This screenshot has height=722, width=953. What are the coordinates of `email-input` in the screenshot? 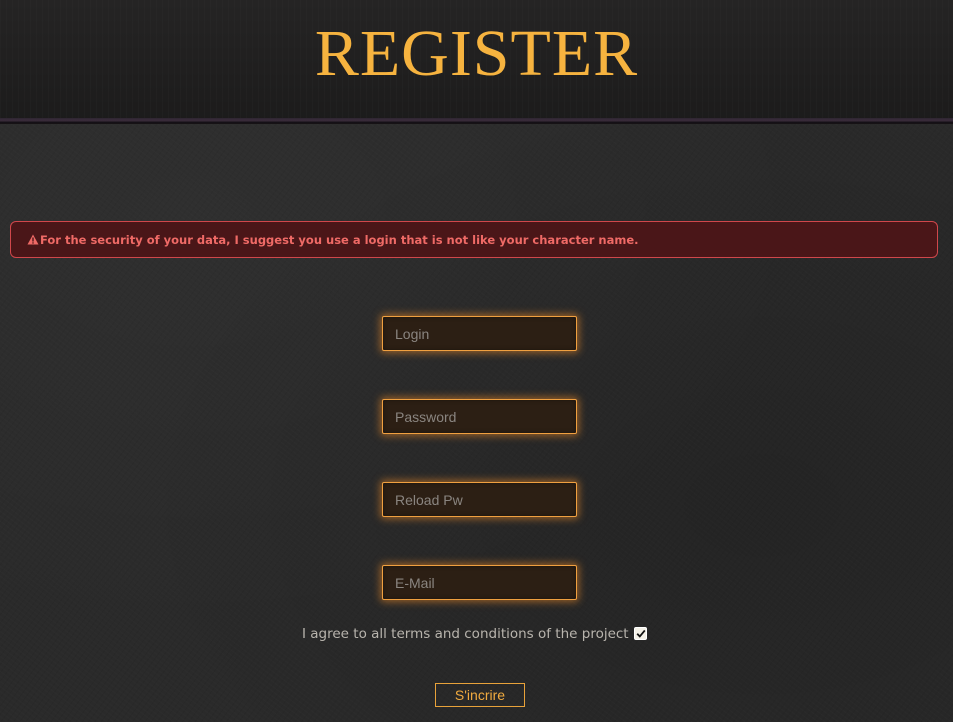 It's located at (479, 582).